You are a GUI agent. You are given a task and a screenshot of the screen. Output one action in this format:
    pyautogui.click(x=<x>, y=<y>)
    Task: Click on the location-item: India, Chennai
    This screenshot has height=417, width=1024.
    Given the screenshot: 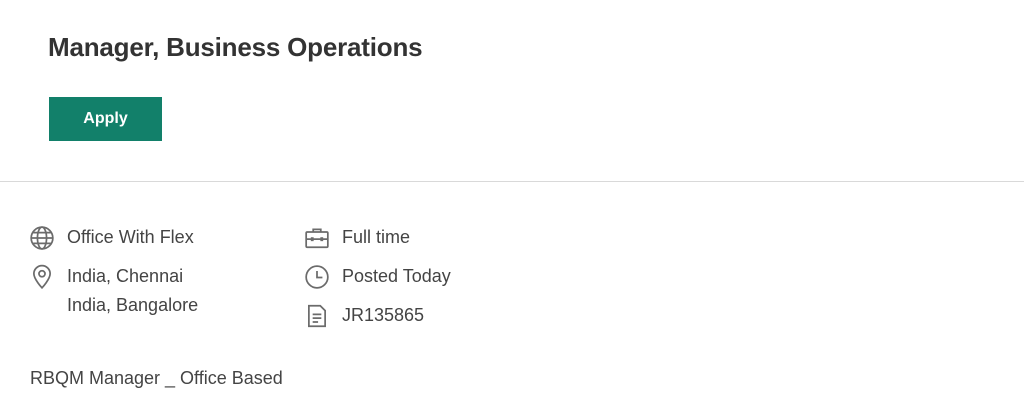 What is the action you would take?
    pyautogui.click(x=125, y=276)
    